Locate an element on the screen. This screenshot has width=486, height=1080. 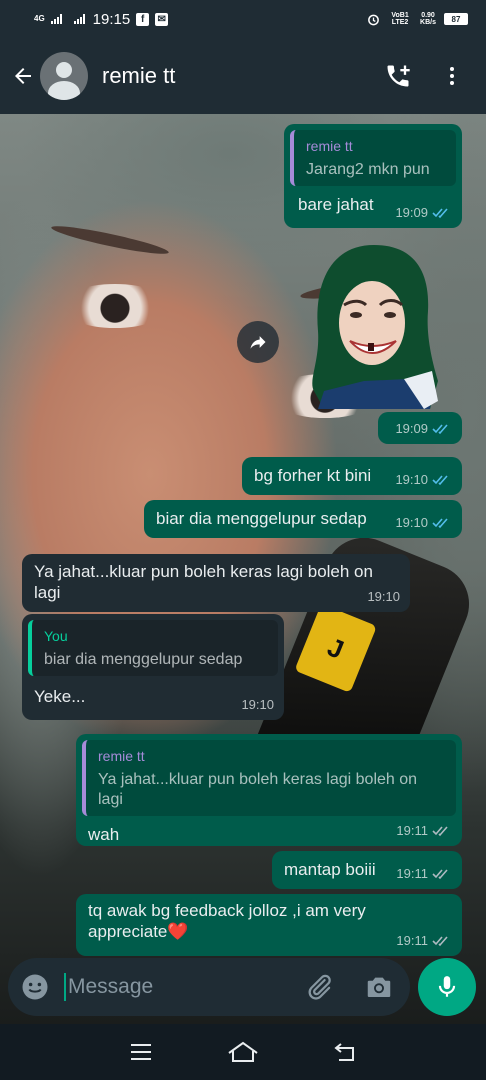
composer: Message is located at coordinates (243, 988).